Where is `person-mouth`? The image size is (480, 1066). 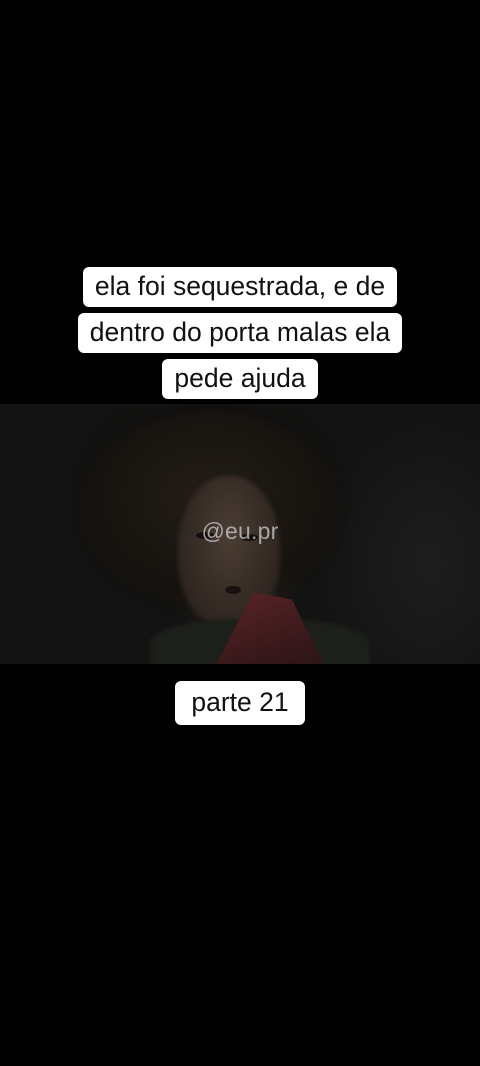
person-mouth is located at coordinates (233, 590).